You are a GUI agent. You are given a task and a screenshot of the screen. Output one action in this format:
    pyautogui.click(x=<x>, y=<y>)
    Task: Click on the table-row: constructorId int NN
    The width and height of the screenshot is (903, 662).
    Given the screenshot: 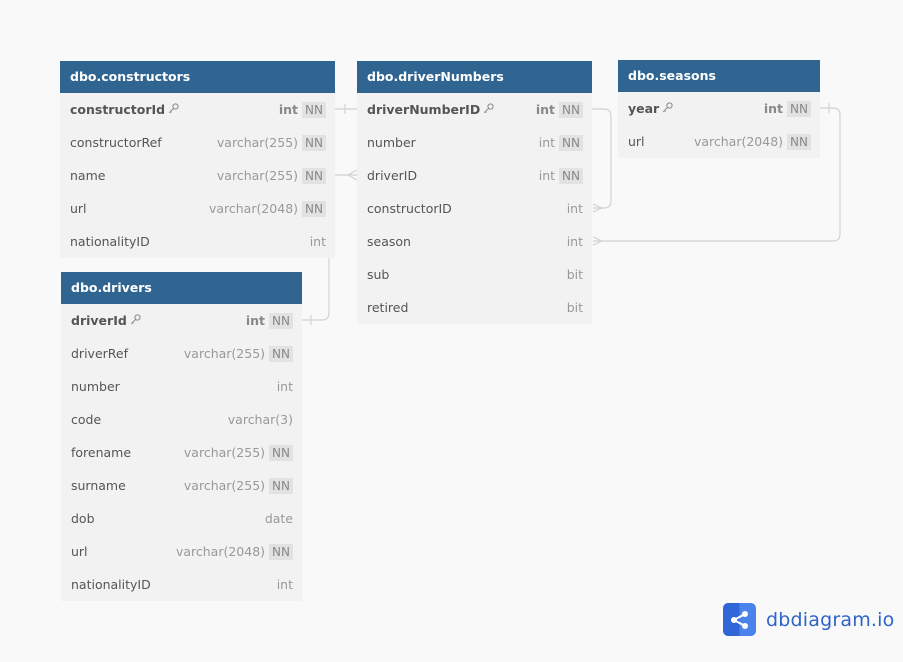 What is the action you would take?
    pyautogui.click(x=197, y=109)
    